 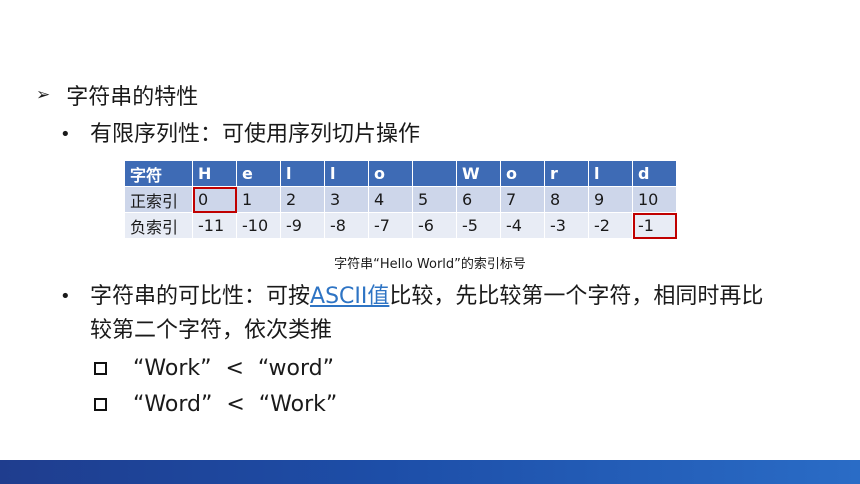 What do you see at coordinates (258, 199) in the screenshot?
I see `table-cell: 1` at bounding box center [258, 199].